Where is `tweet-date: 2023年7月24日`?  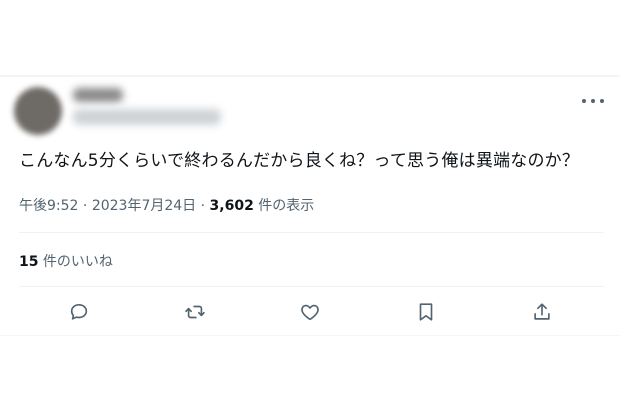 tweet-date: 2023年7月24日 is located at coordinates (144, 206).